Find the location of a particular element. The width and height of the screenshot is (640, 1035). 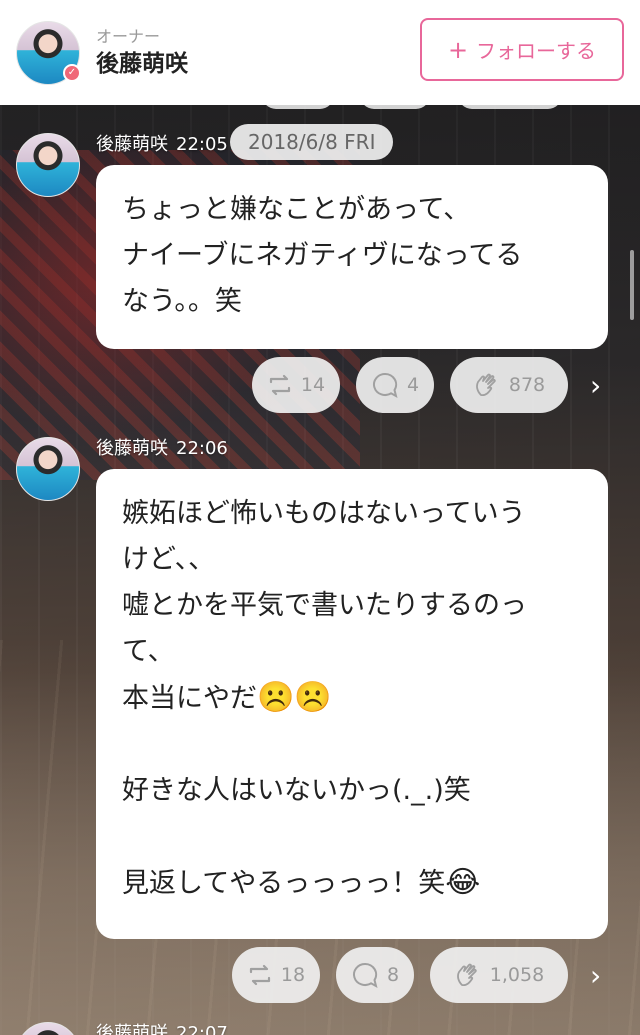

clap-count: 878 is located at coordinates (527, 385).